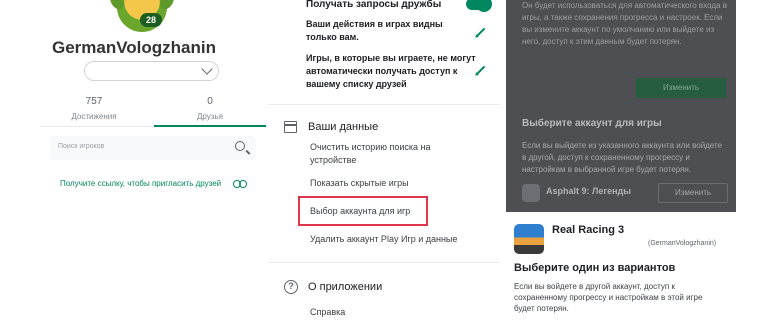 The height and width of the screenshot is (330, 770). I want to click on archive-icon, so click(290, 127).